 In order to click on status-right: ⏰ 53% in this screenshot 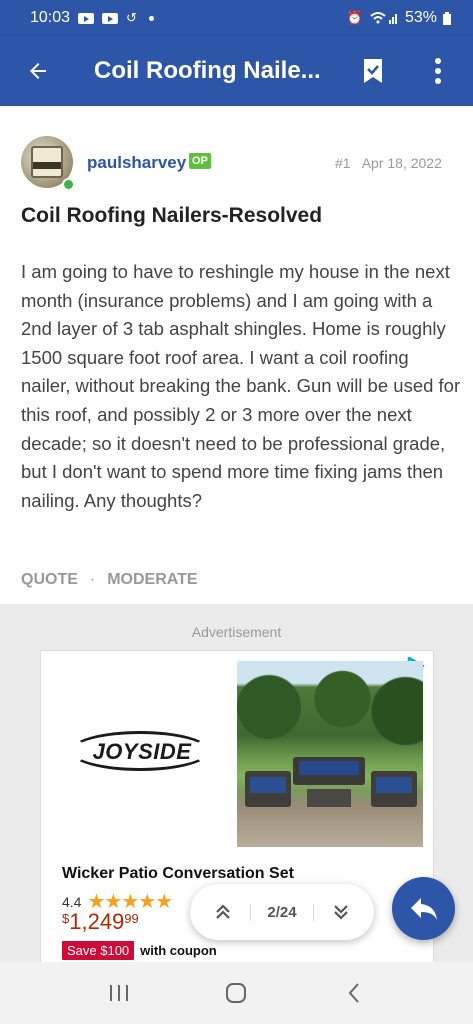, I will do `click(399, 18)`.